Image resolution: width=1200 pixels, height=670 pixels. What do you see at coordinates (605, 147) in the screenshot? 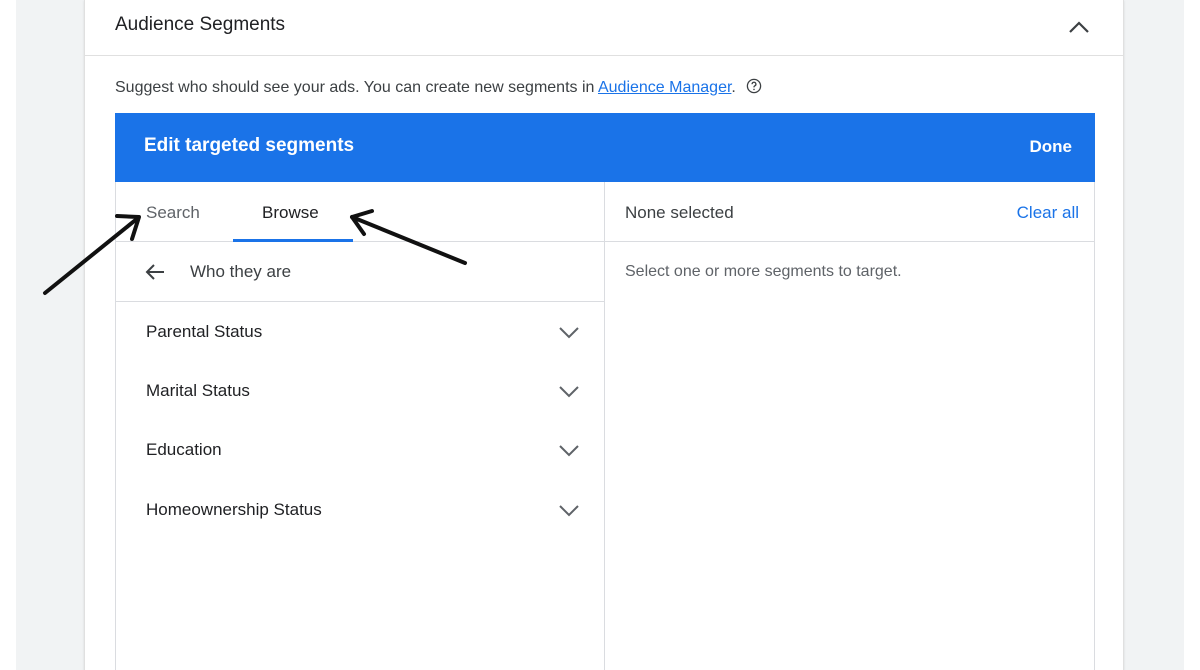
I see `editor-header: Edit targeted segments Done` at bounding box center [605, 147].